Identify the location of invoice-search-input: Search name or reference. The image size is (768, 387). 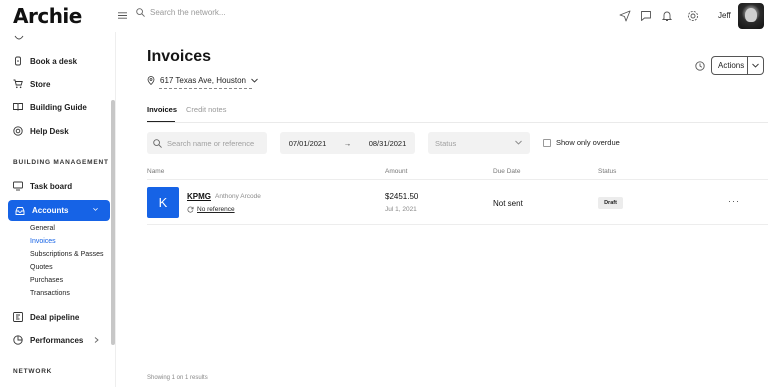
(207, 143).